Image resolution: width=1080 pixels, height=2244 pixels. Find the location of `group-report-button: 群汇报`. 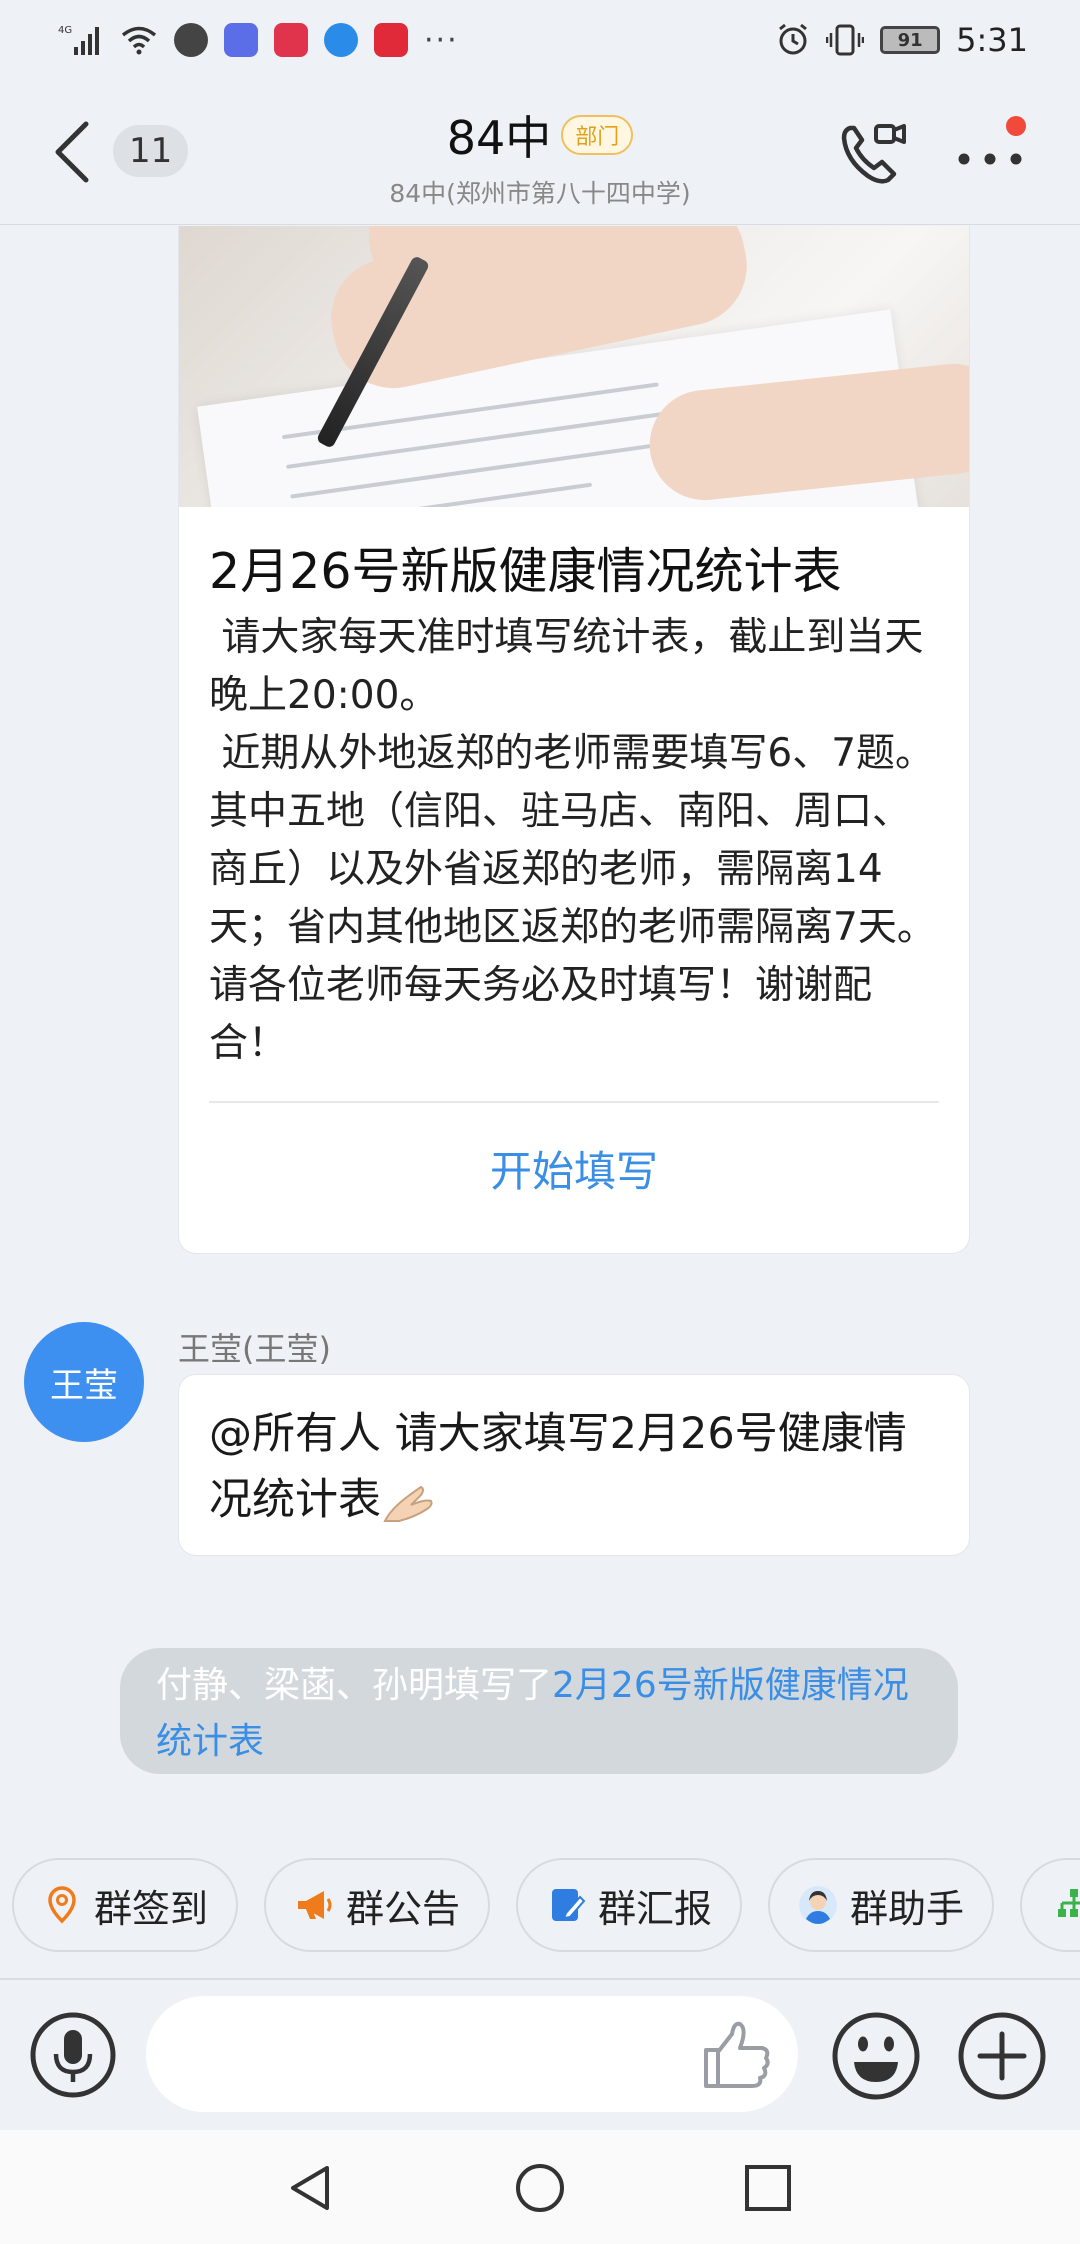

group-report-button: 群汇报 is located at coordinates (629, 1905).